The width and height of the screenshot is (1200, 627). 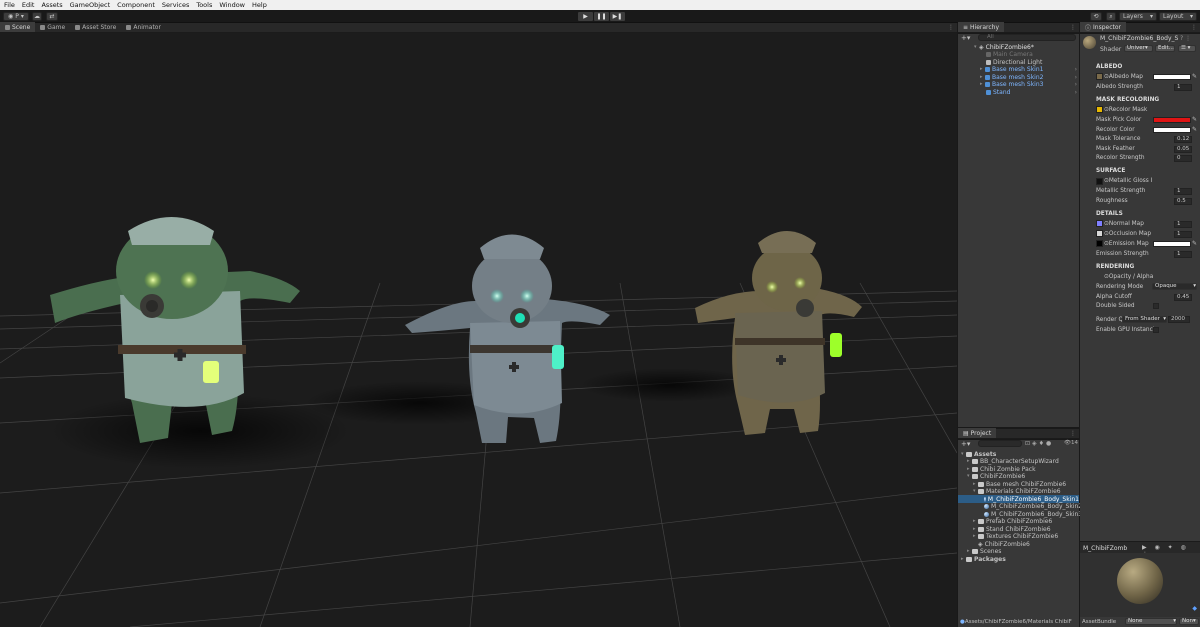 What do you see at coordinates (1183, 149) in the screenshot?
I see `mask-feather-field: 0.05` at bounding box center [1183, 149].